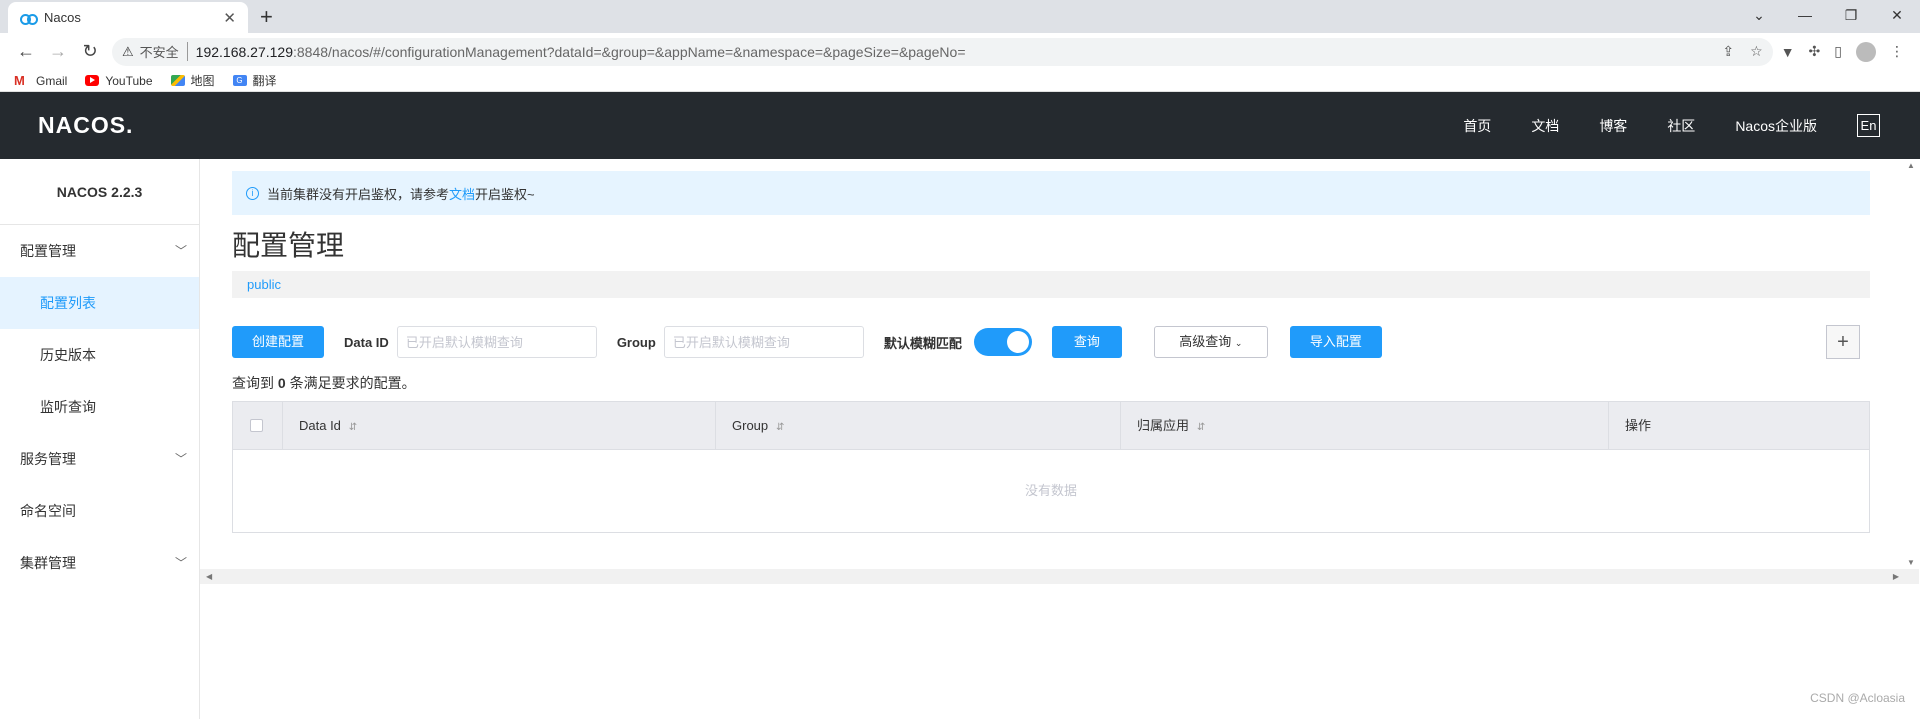 The width and height of the screenshot is (1920, 727). I want to click on back-arrow-icon: ←, so click(26, 51).